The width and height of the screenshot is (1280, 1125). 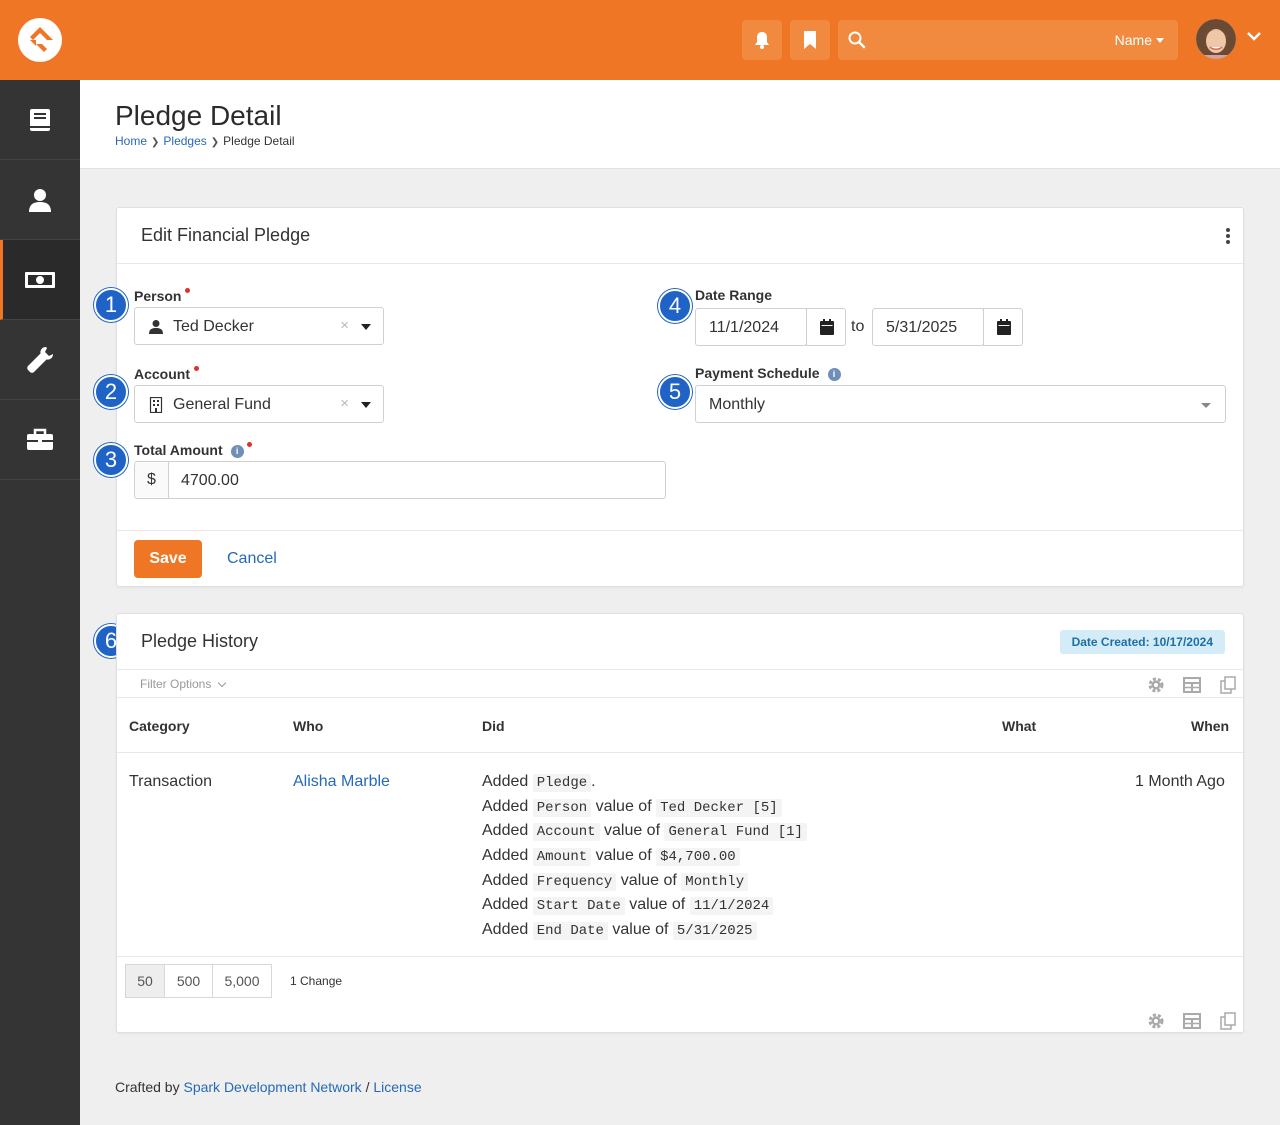 What do you see at coordinates (397, 1087) in the screenshot?
I see `footer-license-link: License` at bounding box center [397, 1087].